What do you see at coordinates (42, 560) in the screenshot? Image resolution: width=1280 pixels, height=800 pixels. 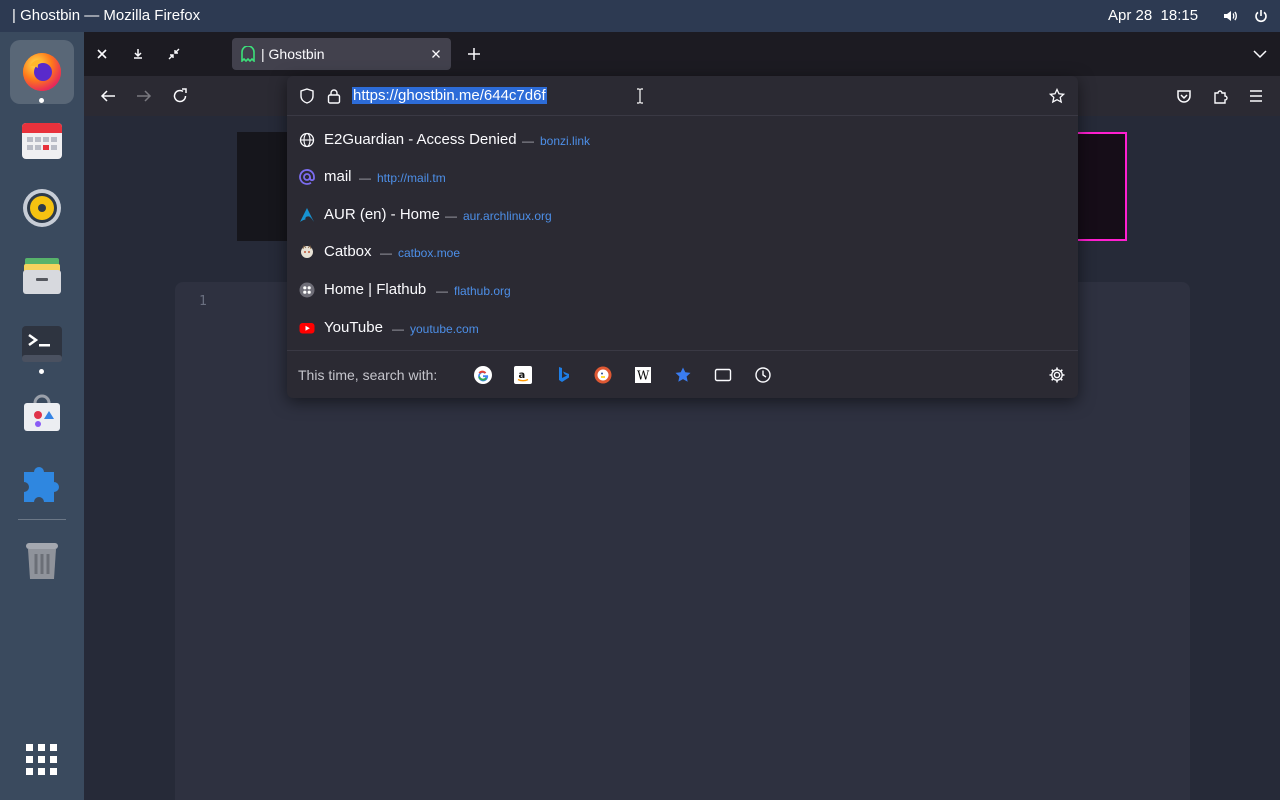 I see `trash-icon` at bounding box center [42, 560].